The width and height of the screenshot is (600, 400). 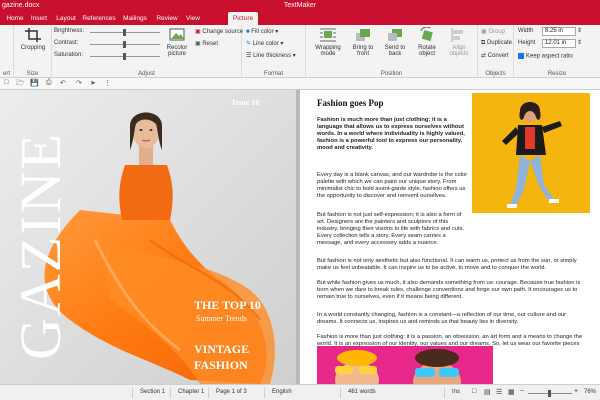 I want to click on fill-color-icon: ■, so click(x=248, y=32).